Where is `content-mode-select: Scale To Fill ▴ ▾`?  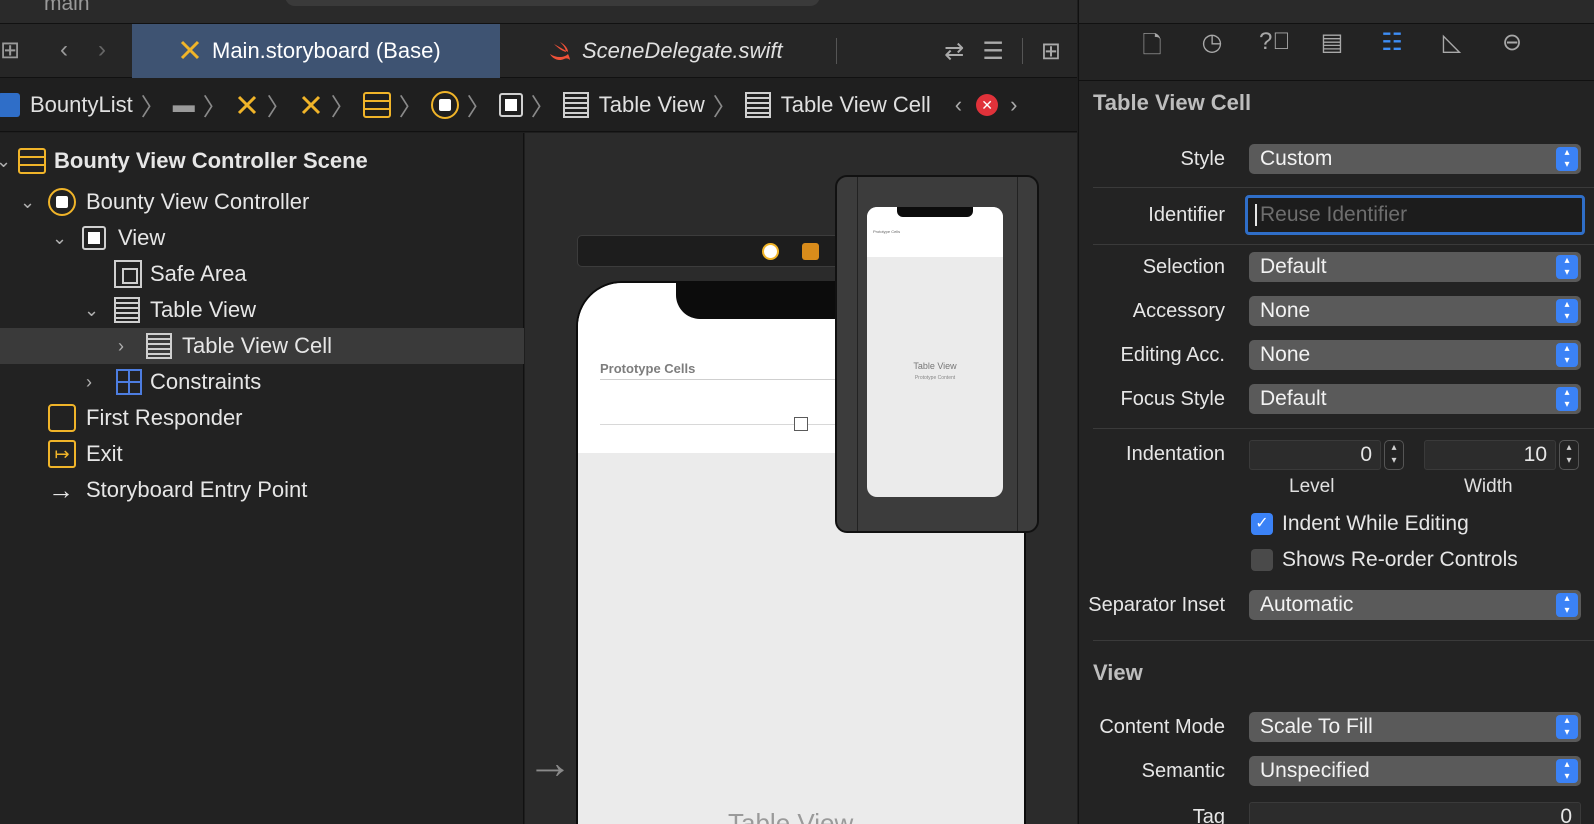 content-mode-select: Scale To Fill ▴ ▾ is located at coordinates (1415, 727).